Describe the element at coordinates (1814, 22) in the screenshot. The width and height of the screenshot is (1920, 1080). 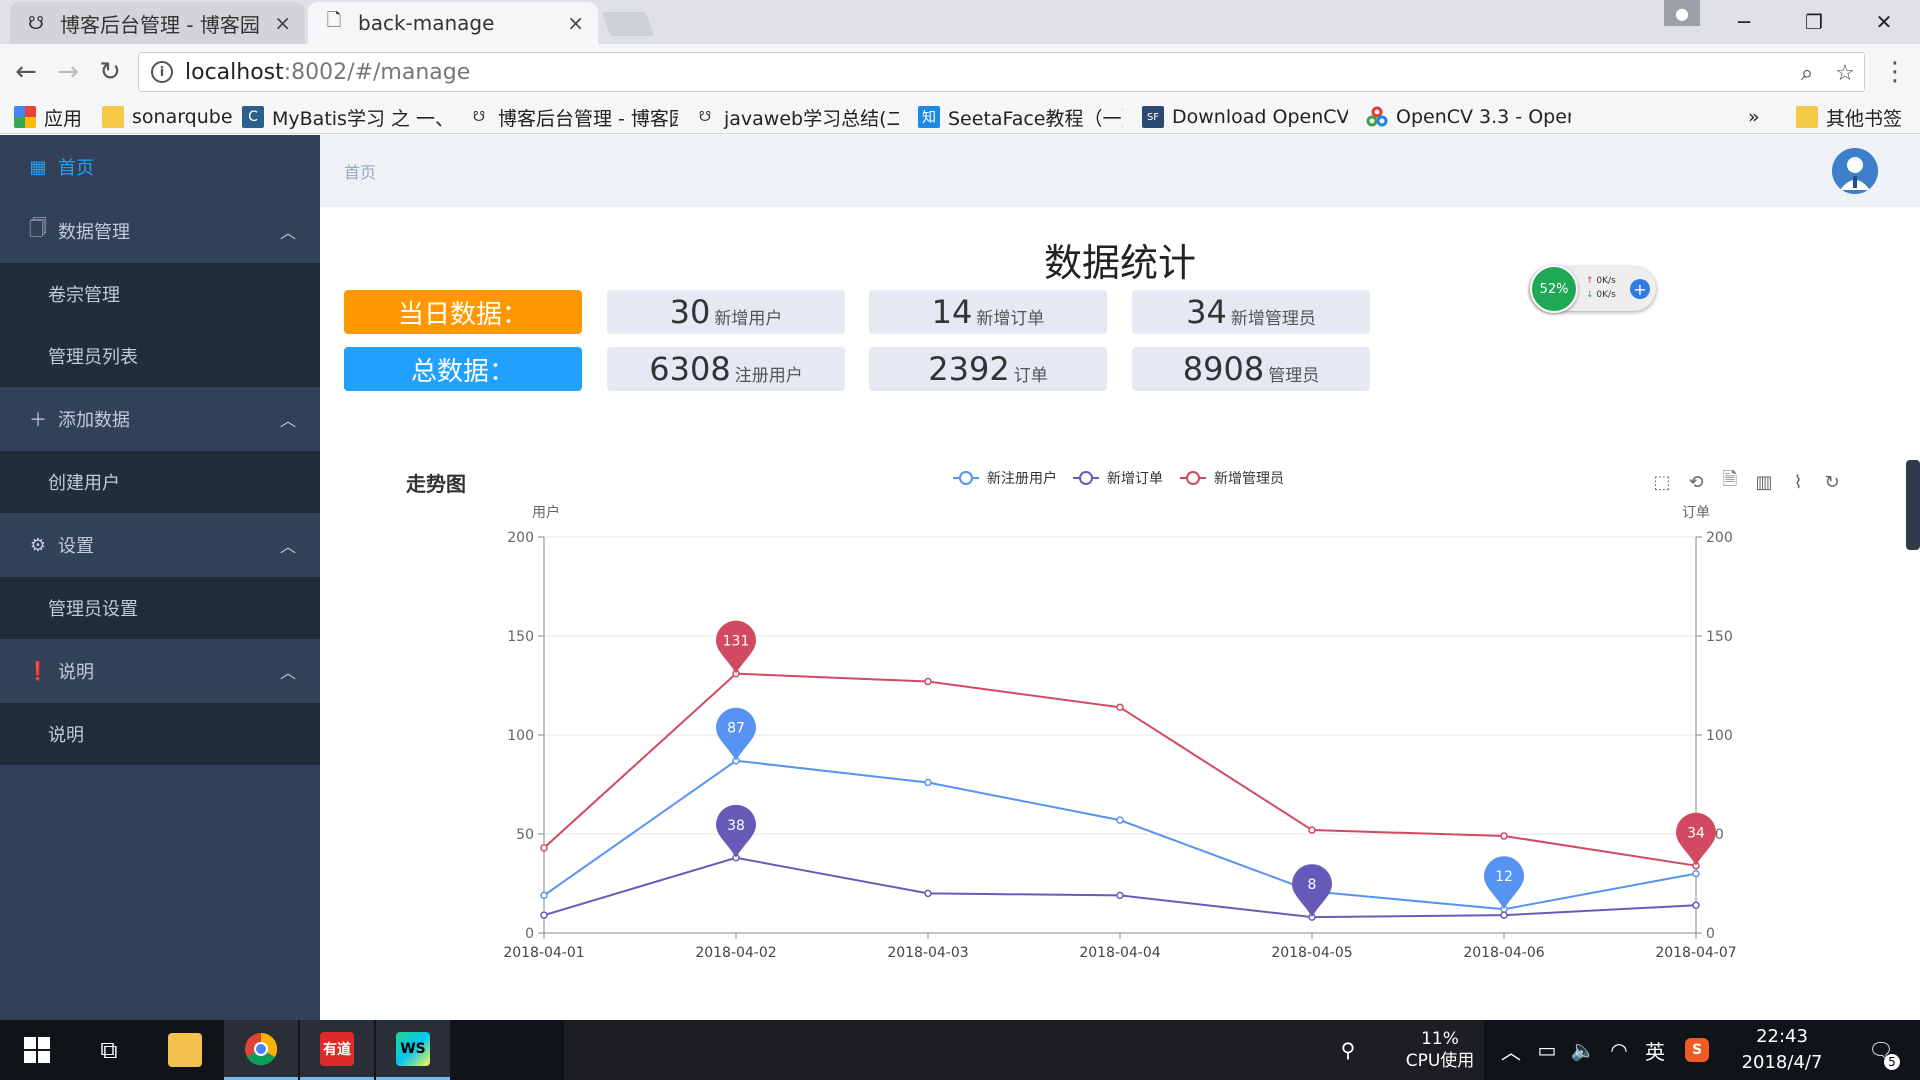
I see `restore-button: ❐` at that location.